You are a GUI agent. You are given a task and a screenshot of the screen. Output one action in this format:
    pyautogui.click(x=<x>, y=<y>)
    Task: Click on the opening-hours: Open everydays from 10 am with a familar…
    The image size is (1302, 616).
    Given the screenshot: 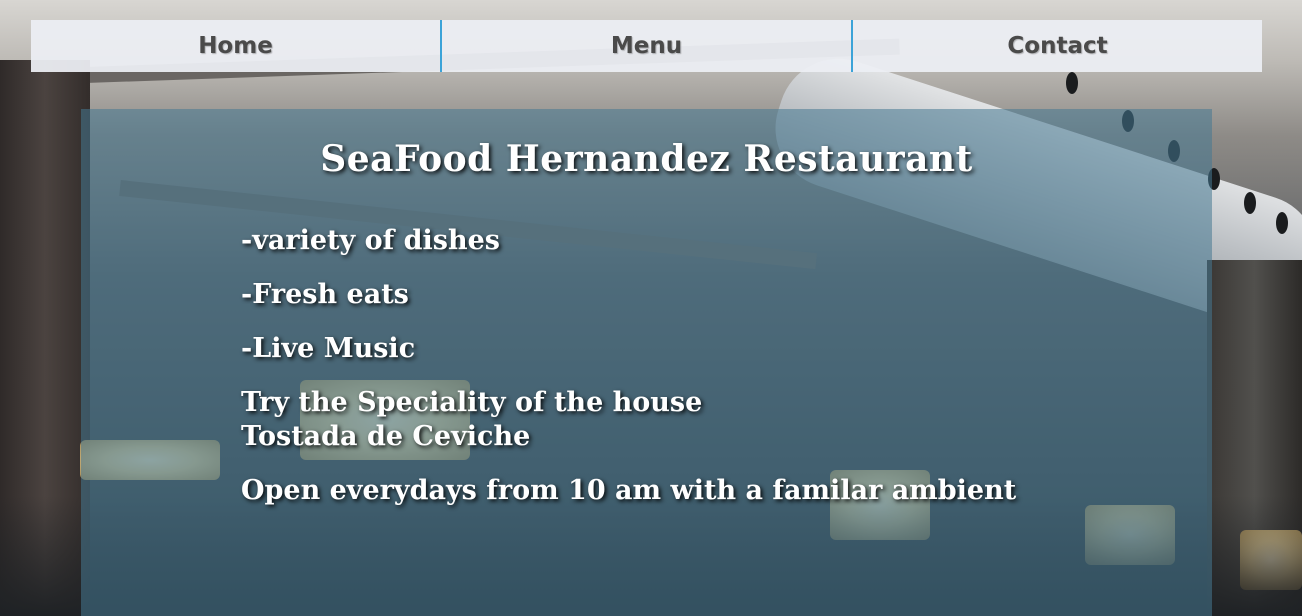 What is the action you would take?
    pyautogui.click(x=629, y=490)
    